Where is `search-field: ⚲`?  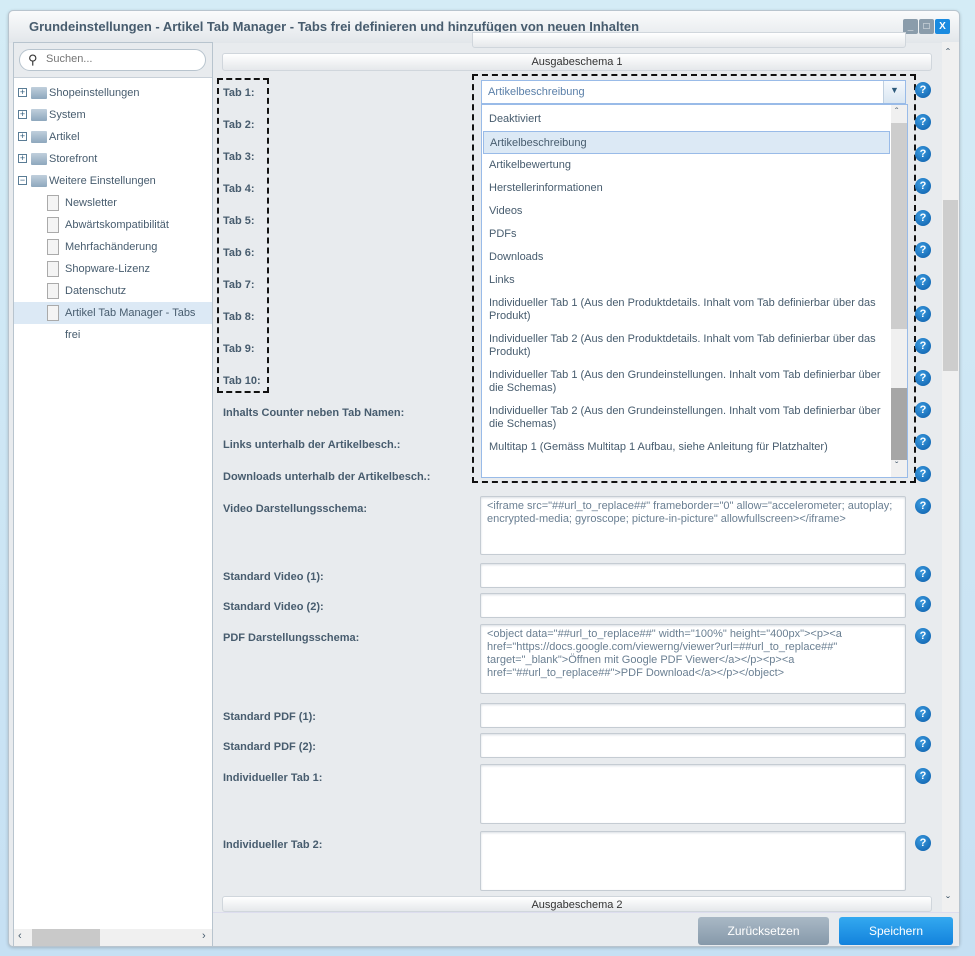 search-field: ⚲ is located at coordinates (112, 60).